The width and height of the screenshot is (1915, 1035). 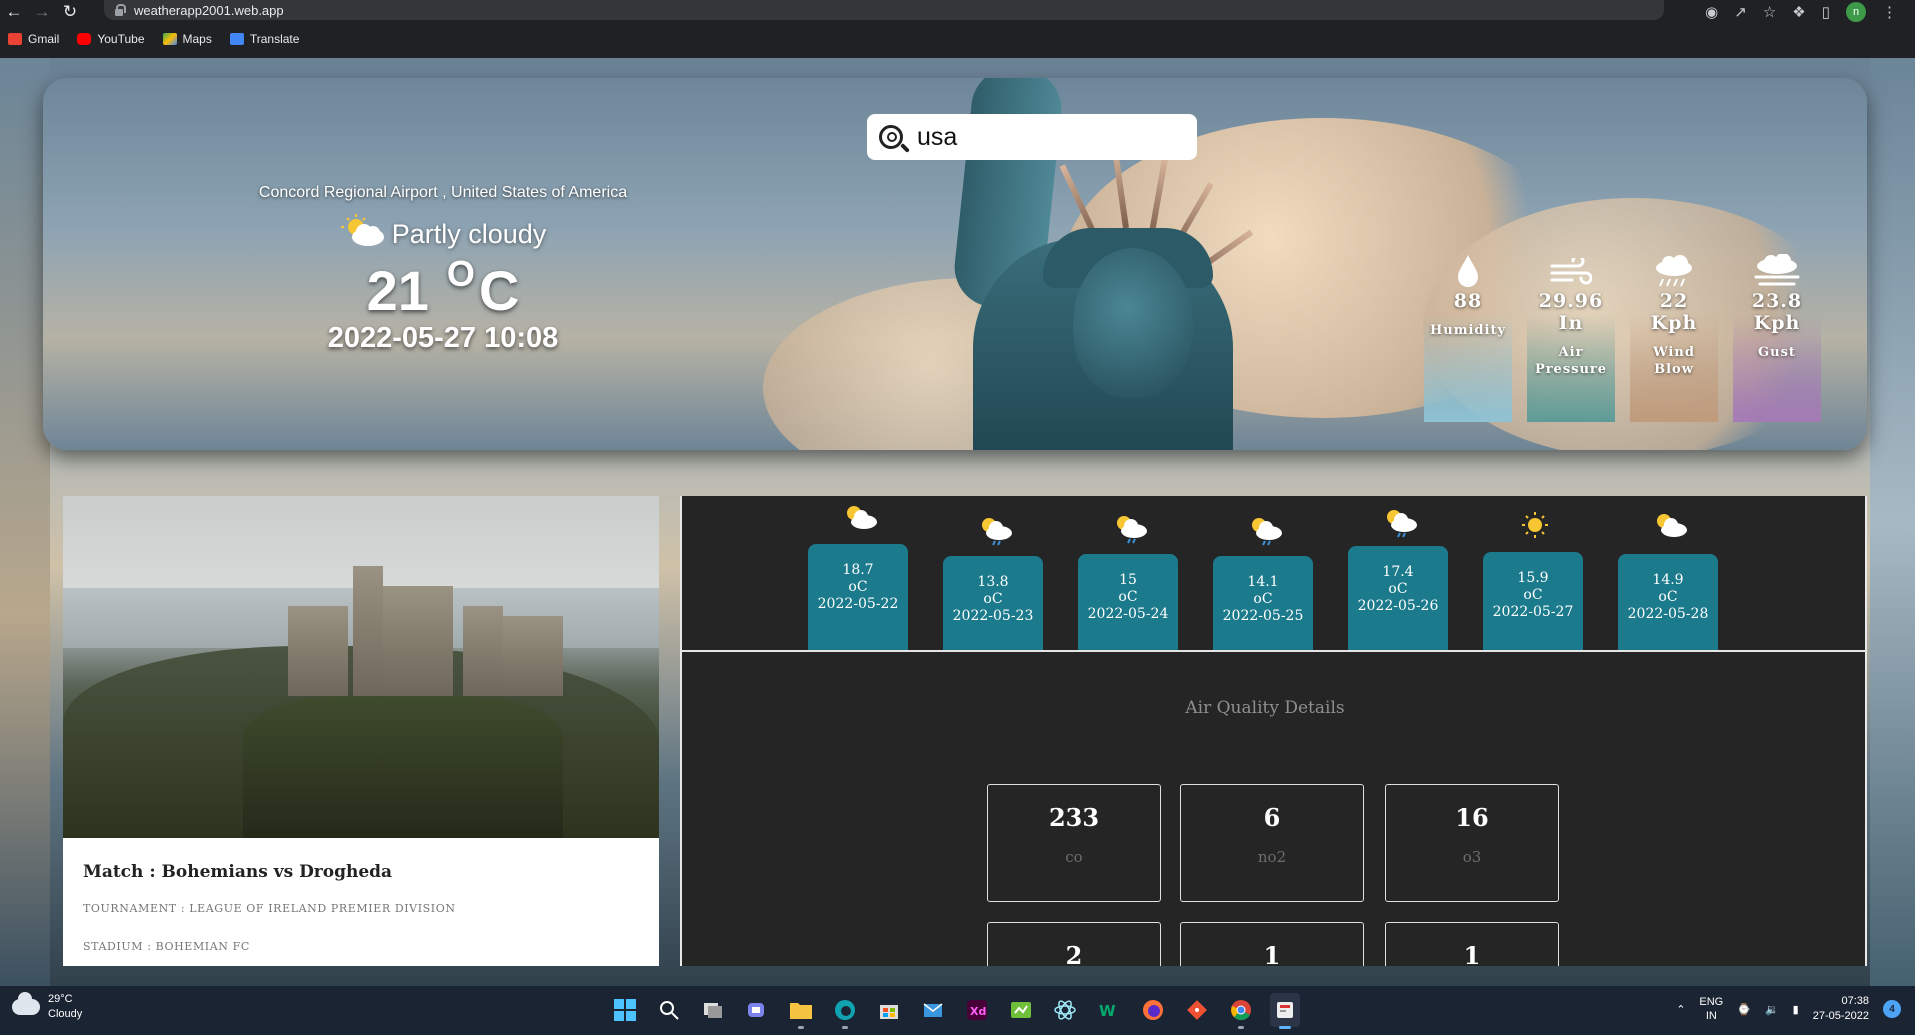 What do you see at coordinates (1535, 526) in the screenshot?
I see `sun-icon` at bounding box center [1535, 526].